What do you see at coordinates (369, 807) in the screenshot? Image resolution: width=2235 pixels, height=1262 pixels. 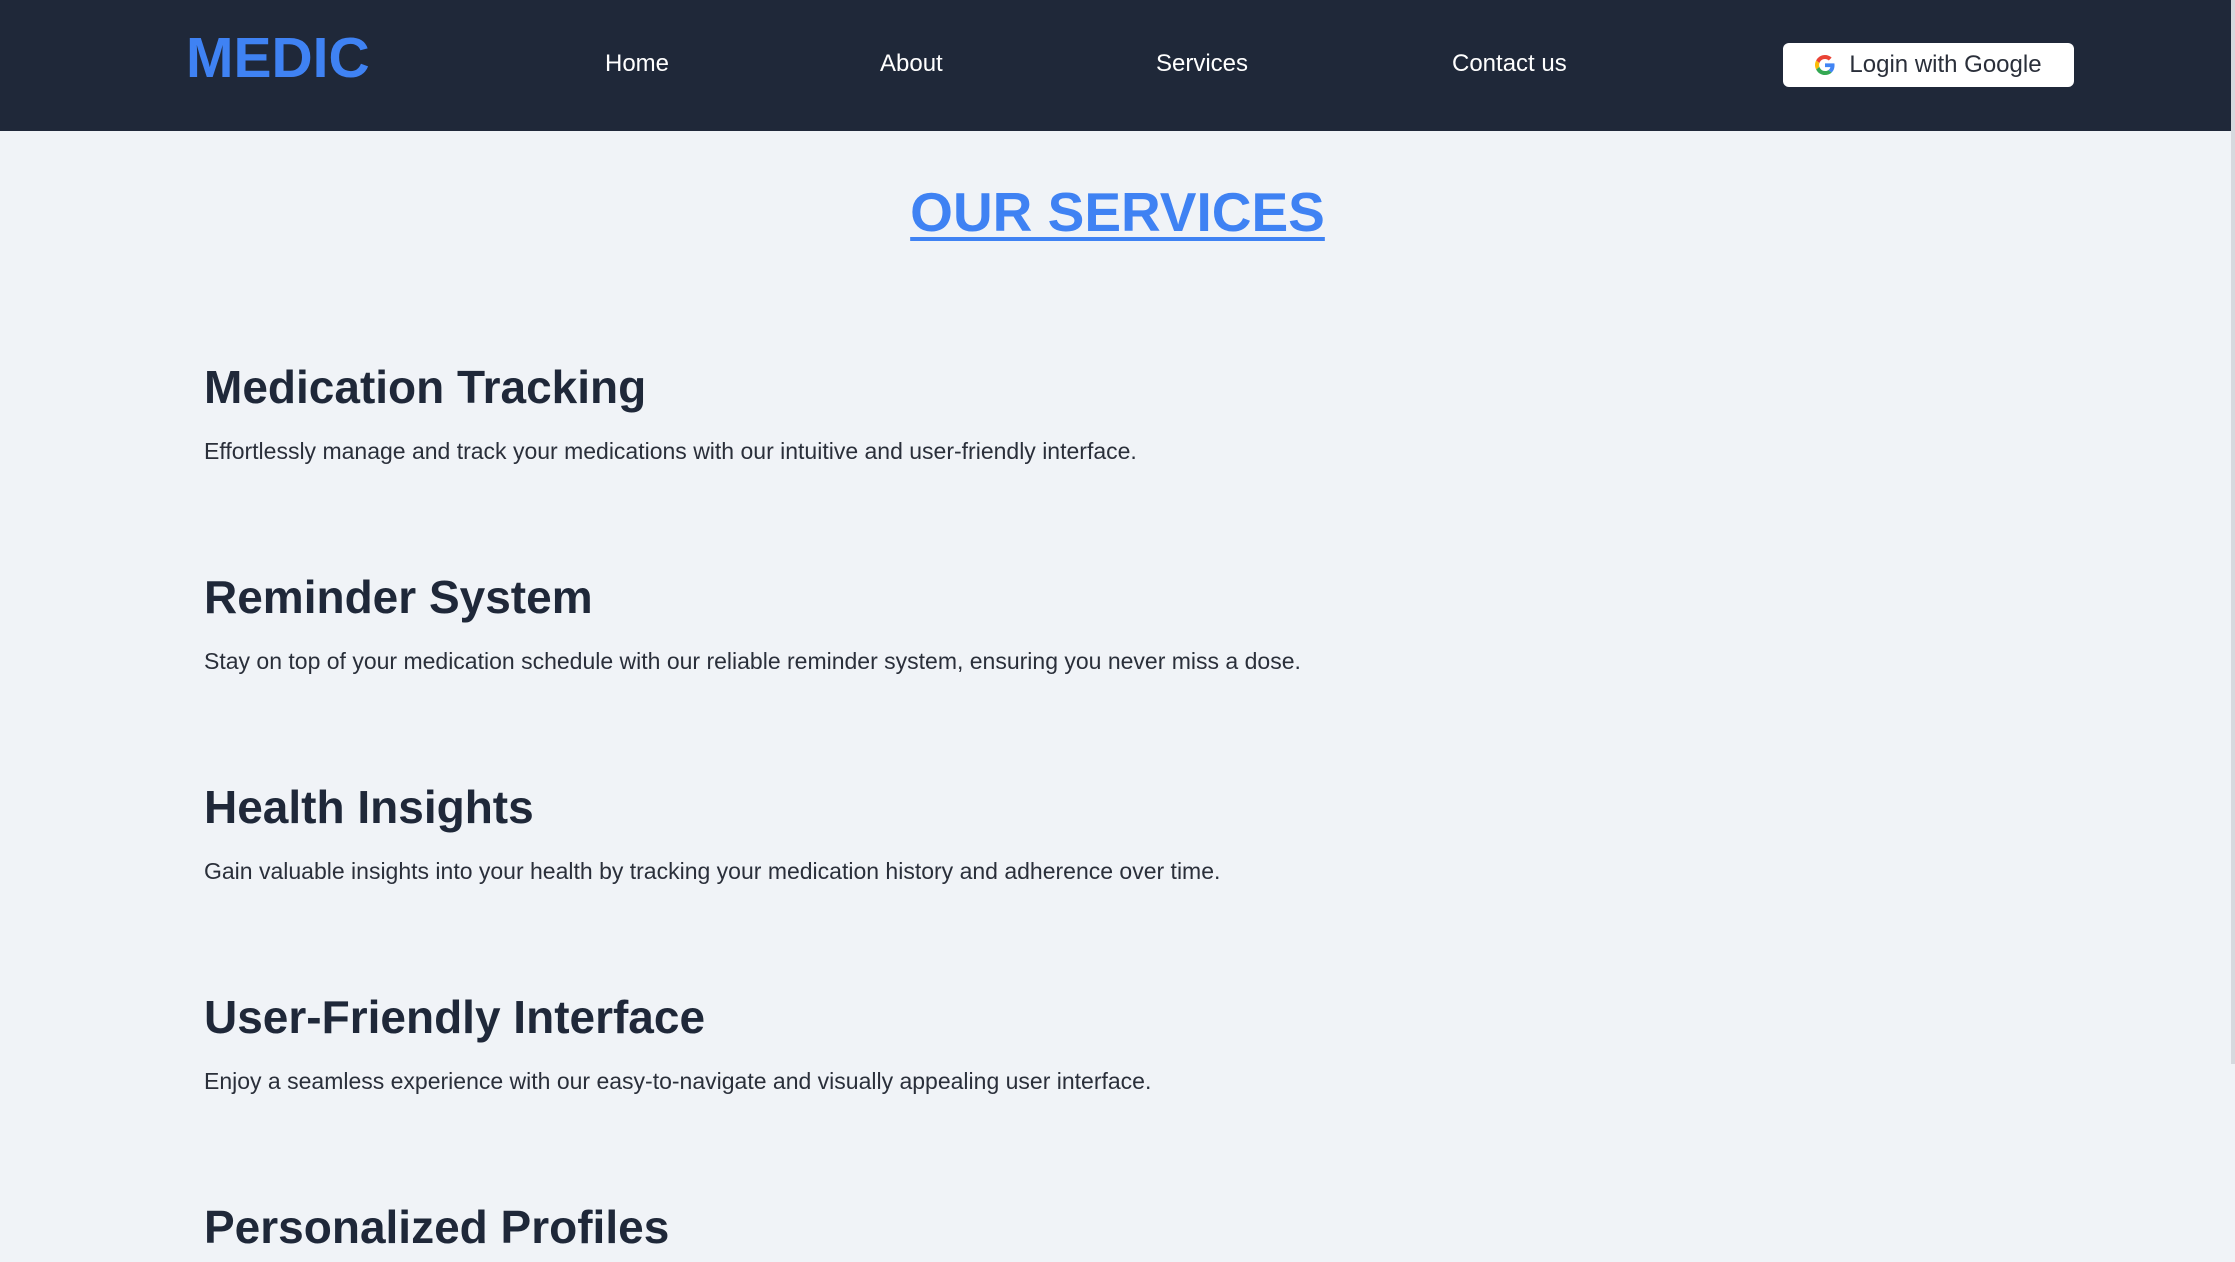 I see `service-heading: Health Insights` at bounding box center [369, 807].